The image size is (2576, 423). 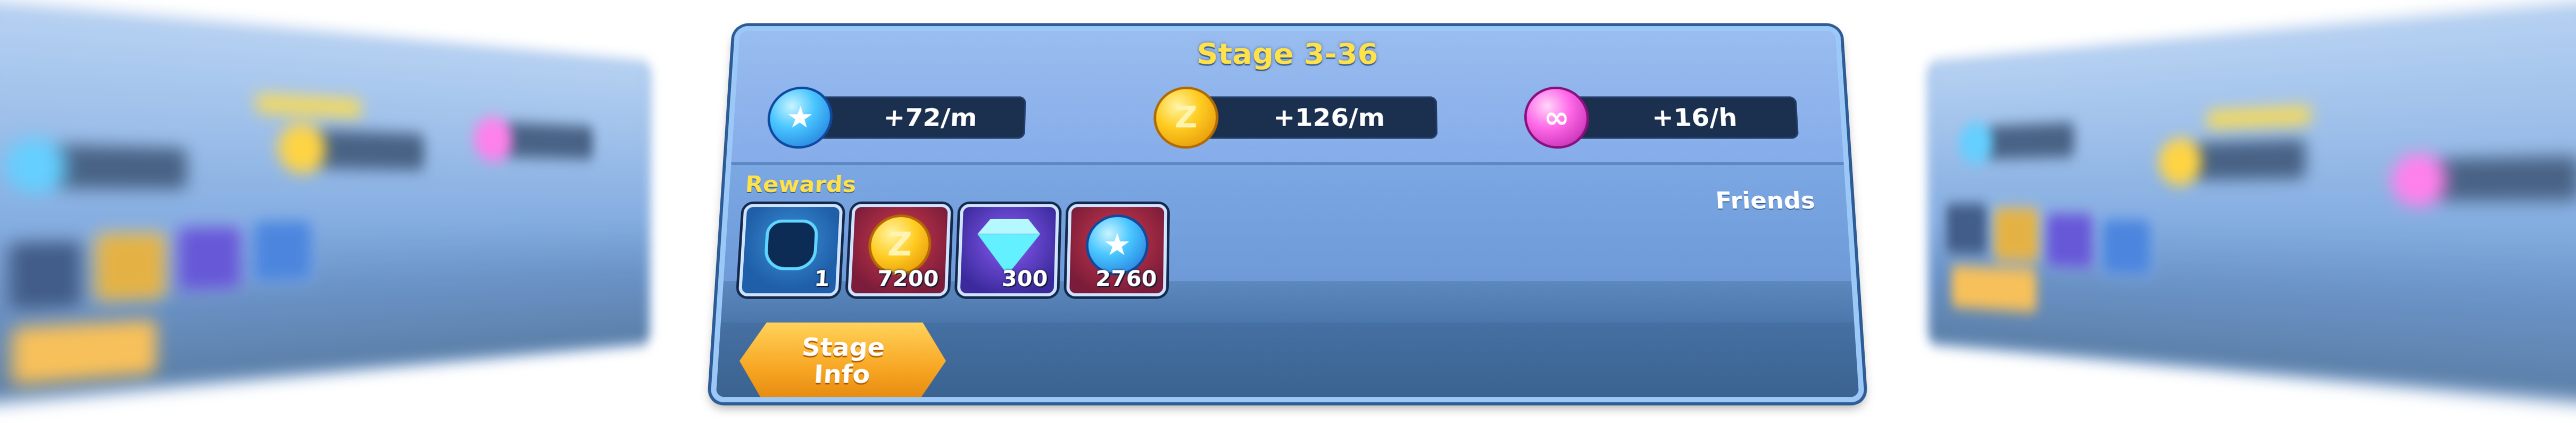 I want to click on reward-quantity: 1, so click(x=821, y=278).